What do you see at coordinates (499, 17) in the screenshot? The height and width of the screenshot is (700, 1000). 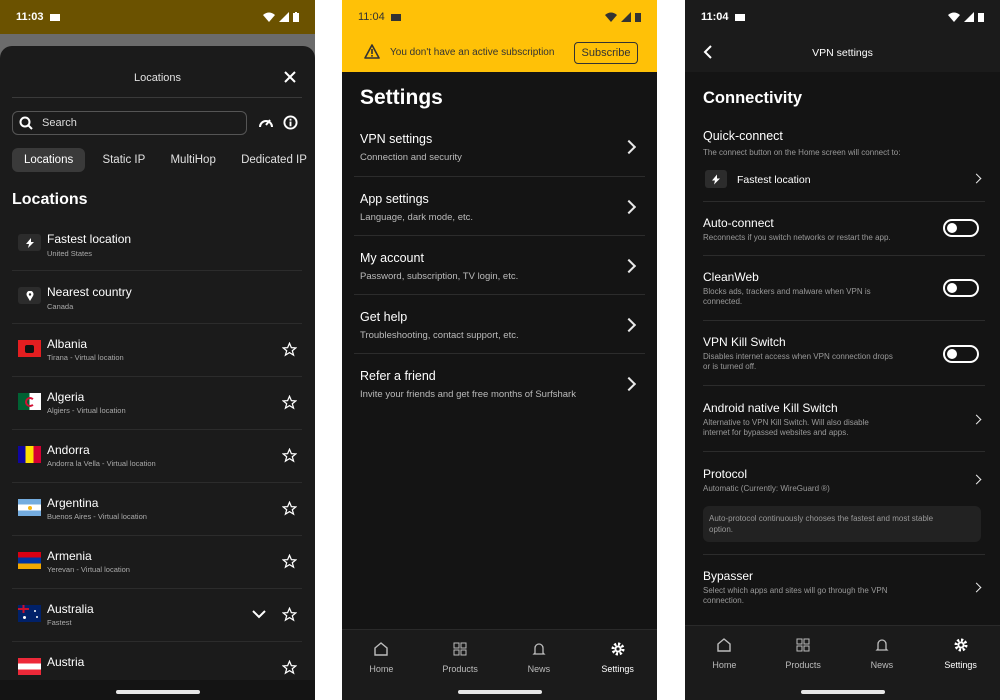 I see `status-bar: 11:04` at bounding box center [499, 17].